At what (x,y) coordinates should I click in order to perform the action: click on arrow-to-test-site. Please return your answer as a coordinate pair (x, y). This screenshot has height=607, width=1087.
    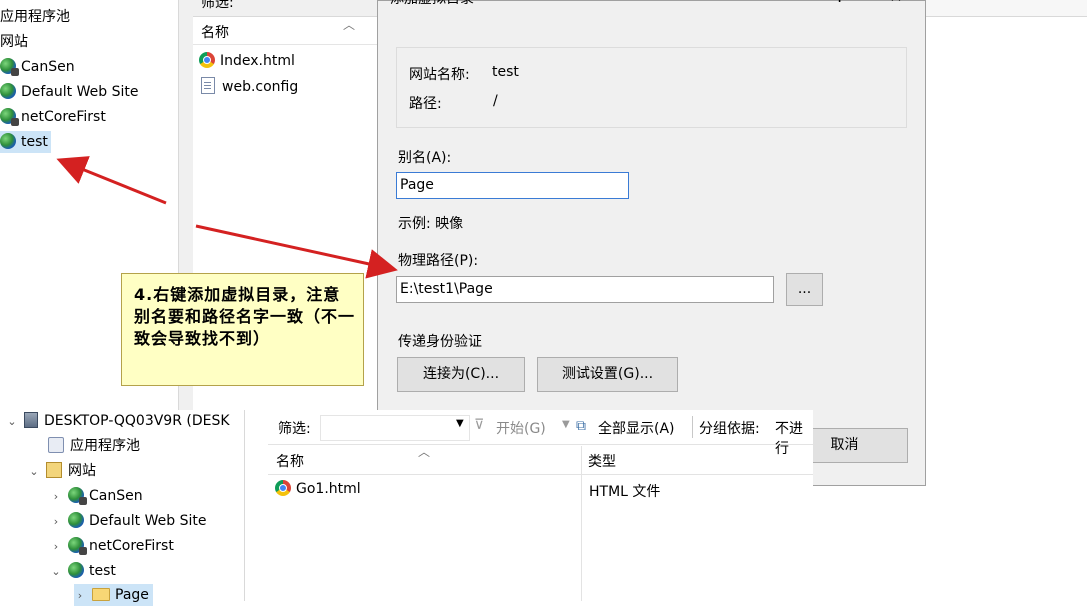
    Looking at the image, I should click on (111, 180).